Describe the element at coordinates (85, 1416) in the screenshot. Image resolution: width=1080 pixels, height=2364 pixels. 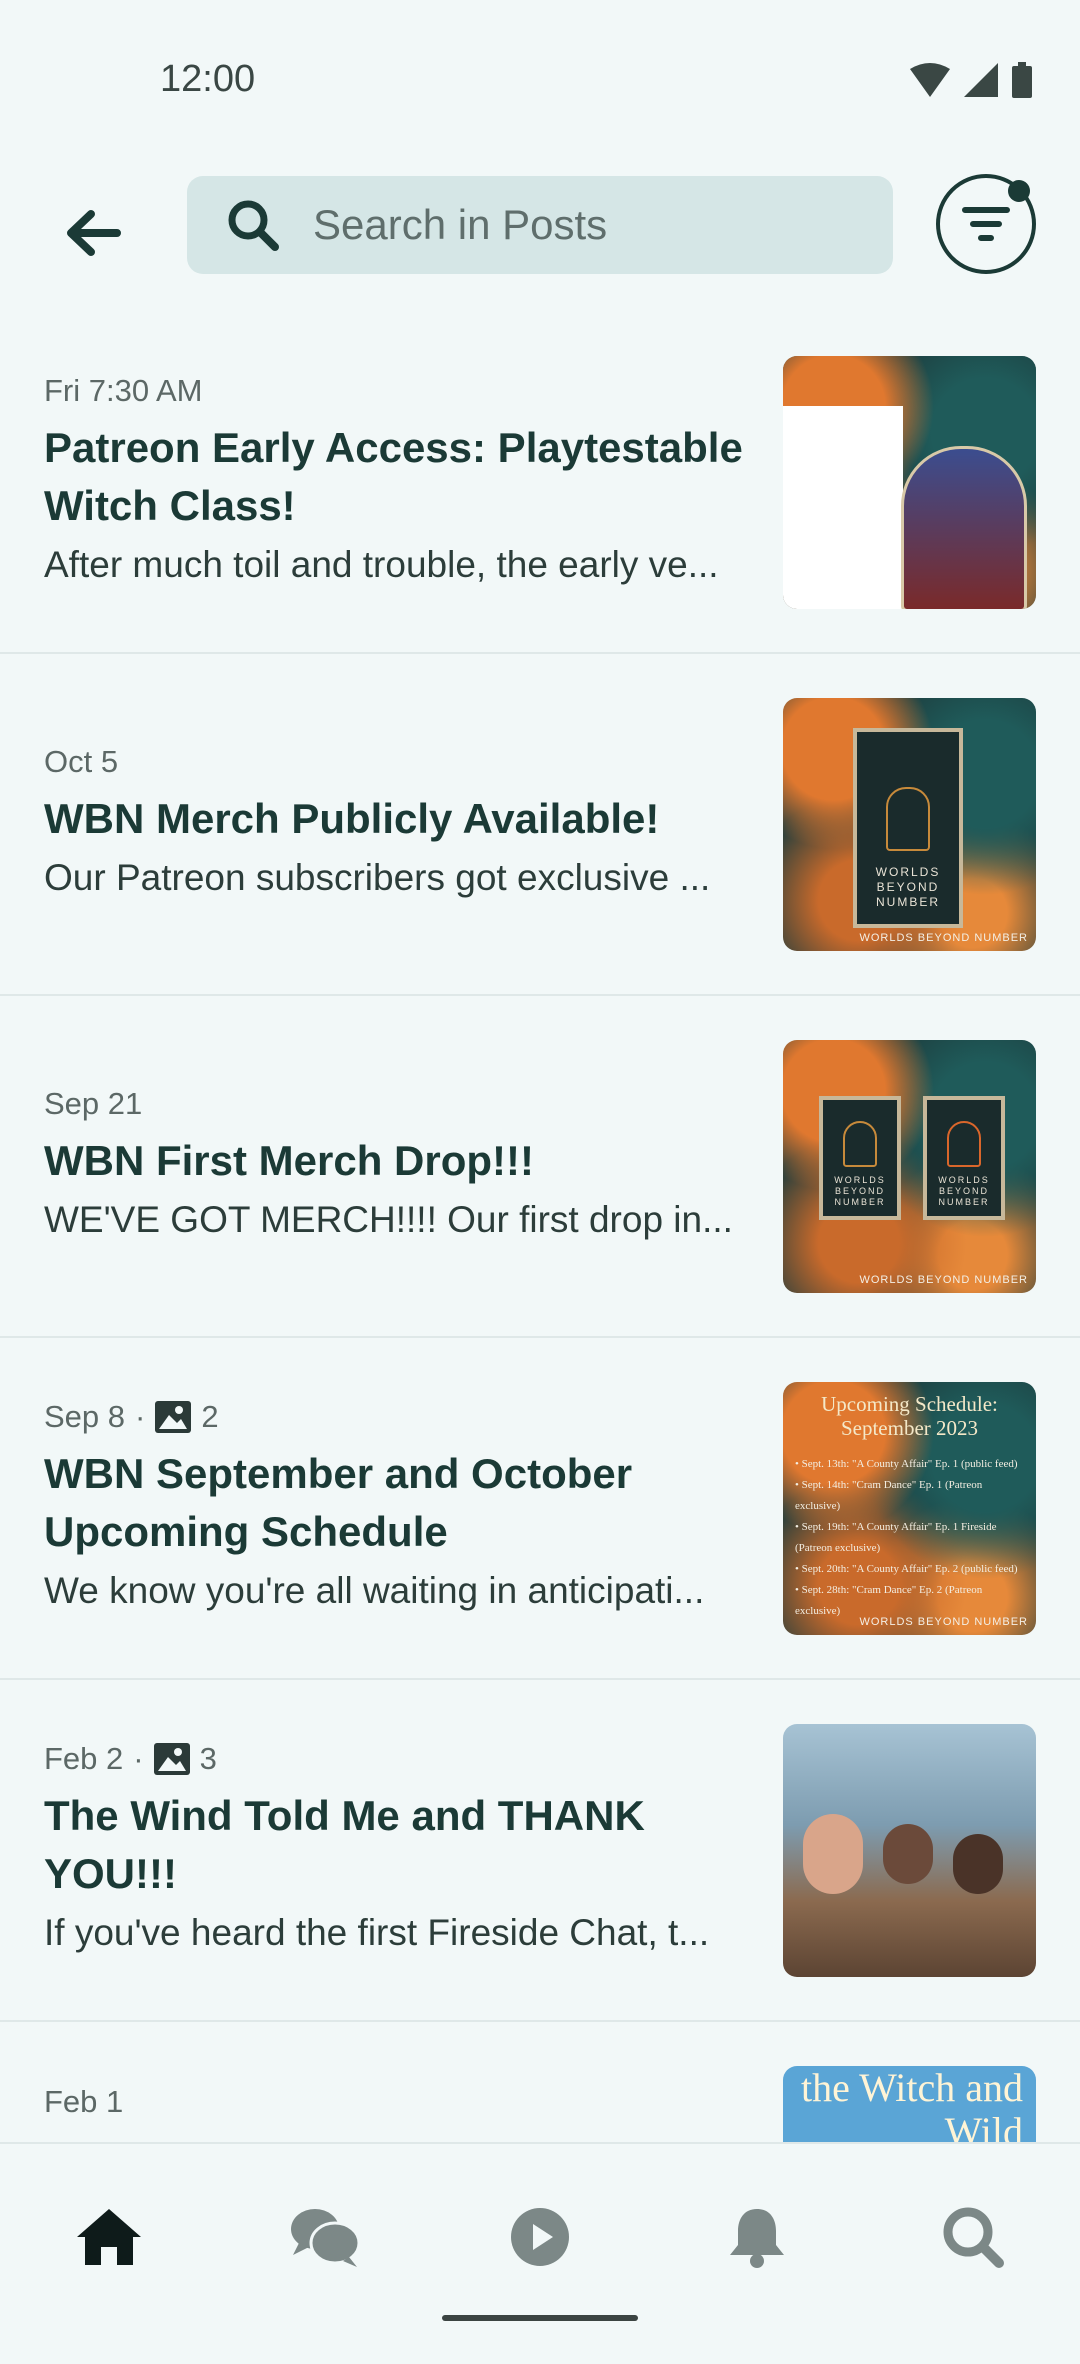
I see `post-date: Sep 8` at that location.